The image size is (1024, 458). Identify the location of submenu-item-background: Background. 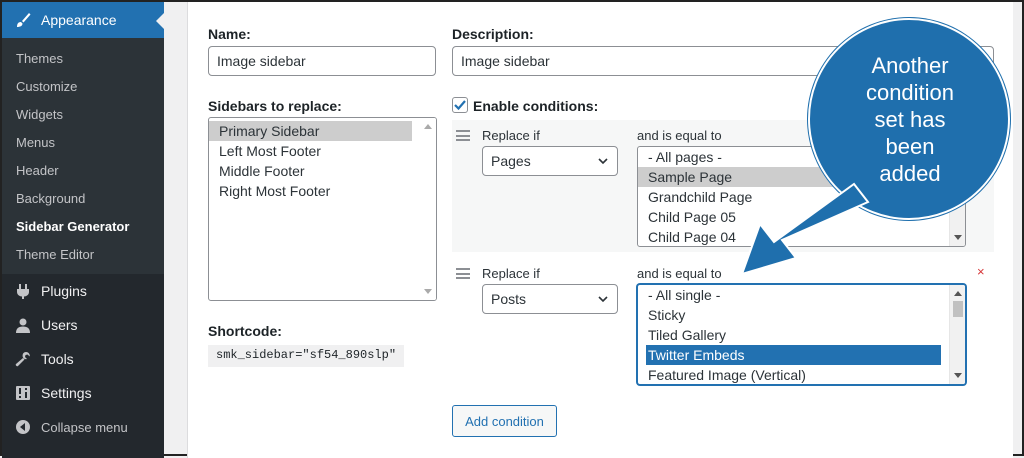
(83, 198).